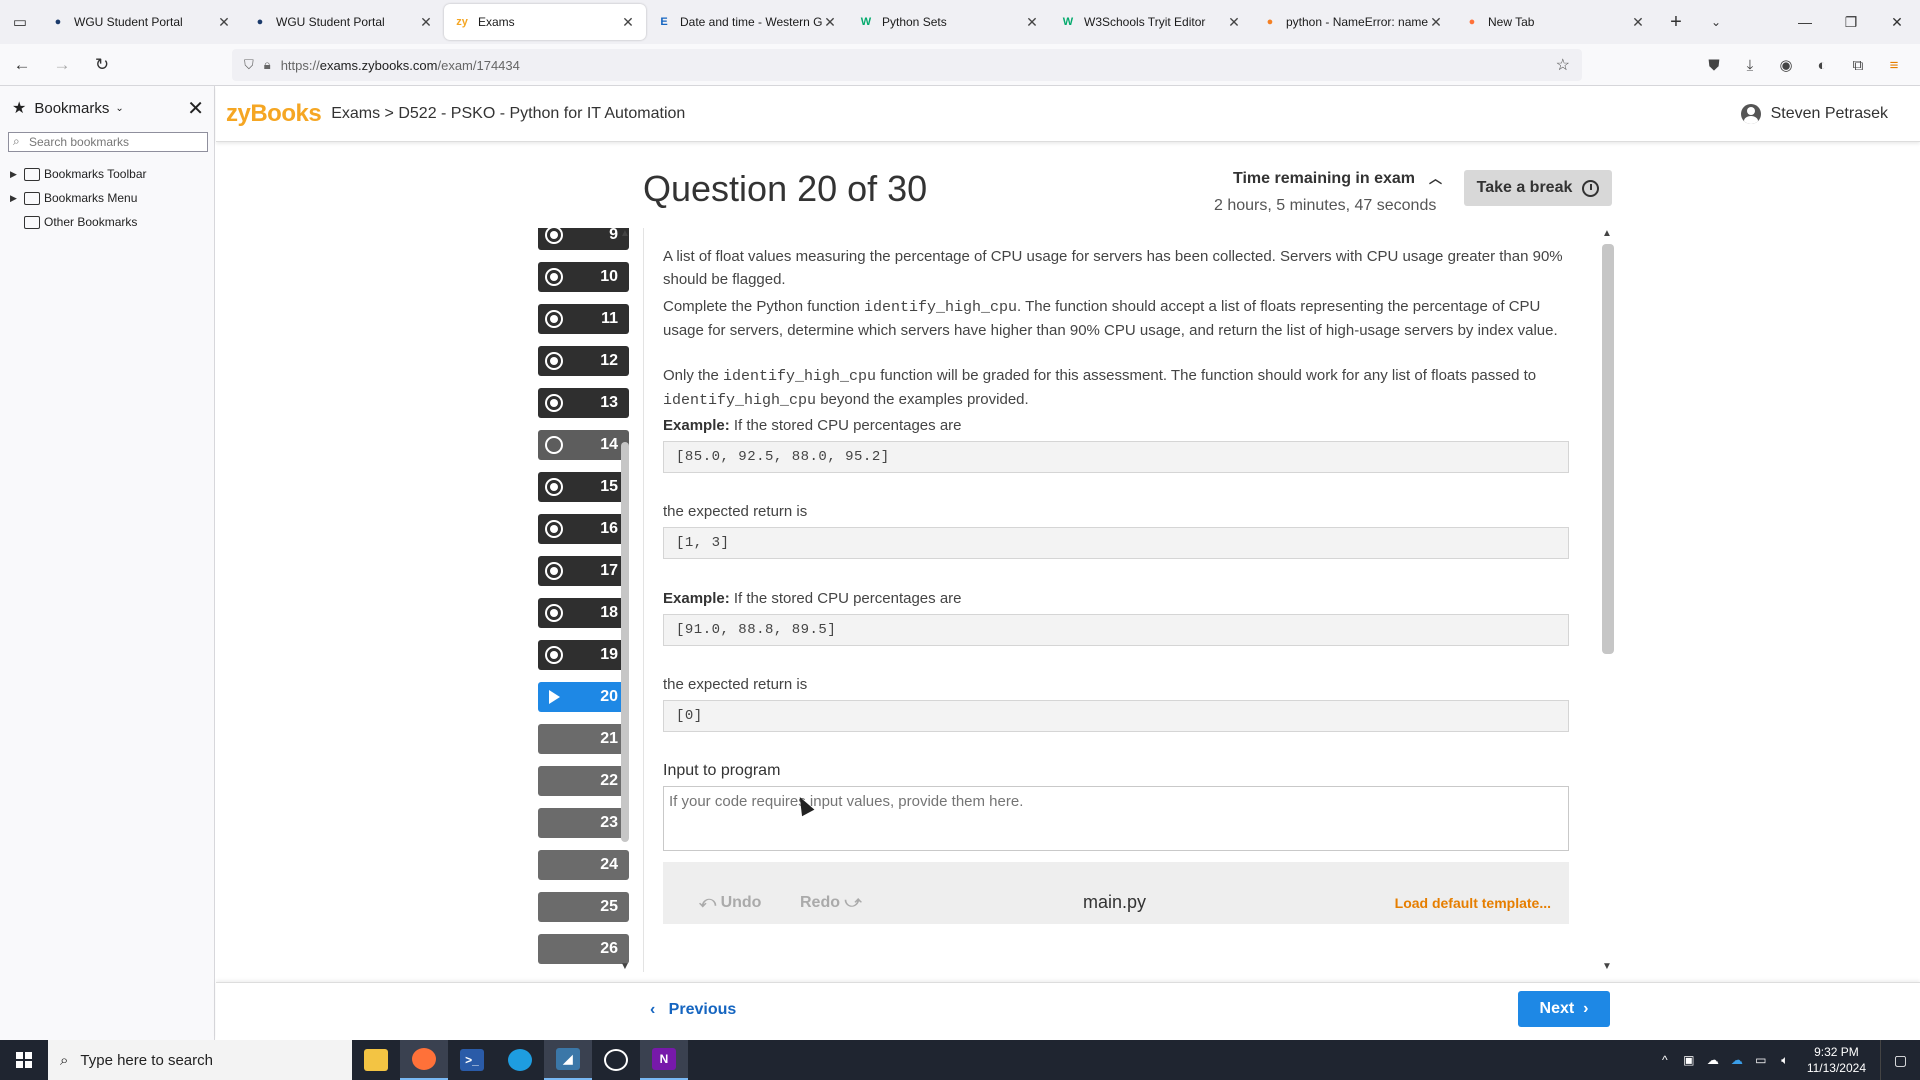 This screenshot has height=1080, width=1920. What do you see at coordinates (1822, 65) in the screenshot?
I see `extension-icon: ◐` at bounding box center [1822, 65].